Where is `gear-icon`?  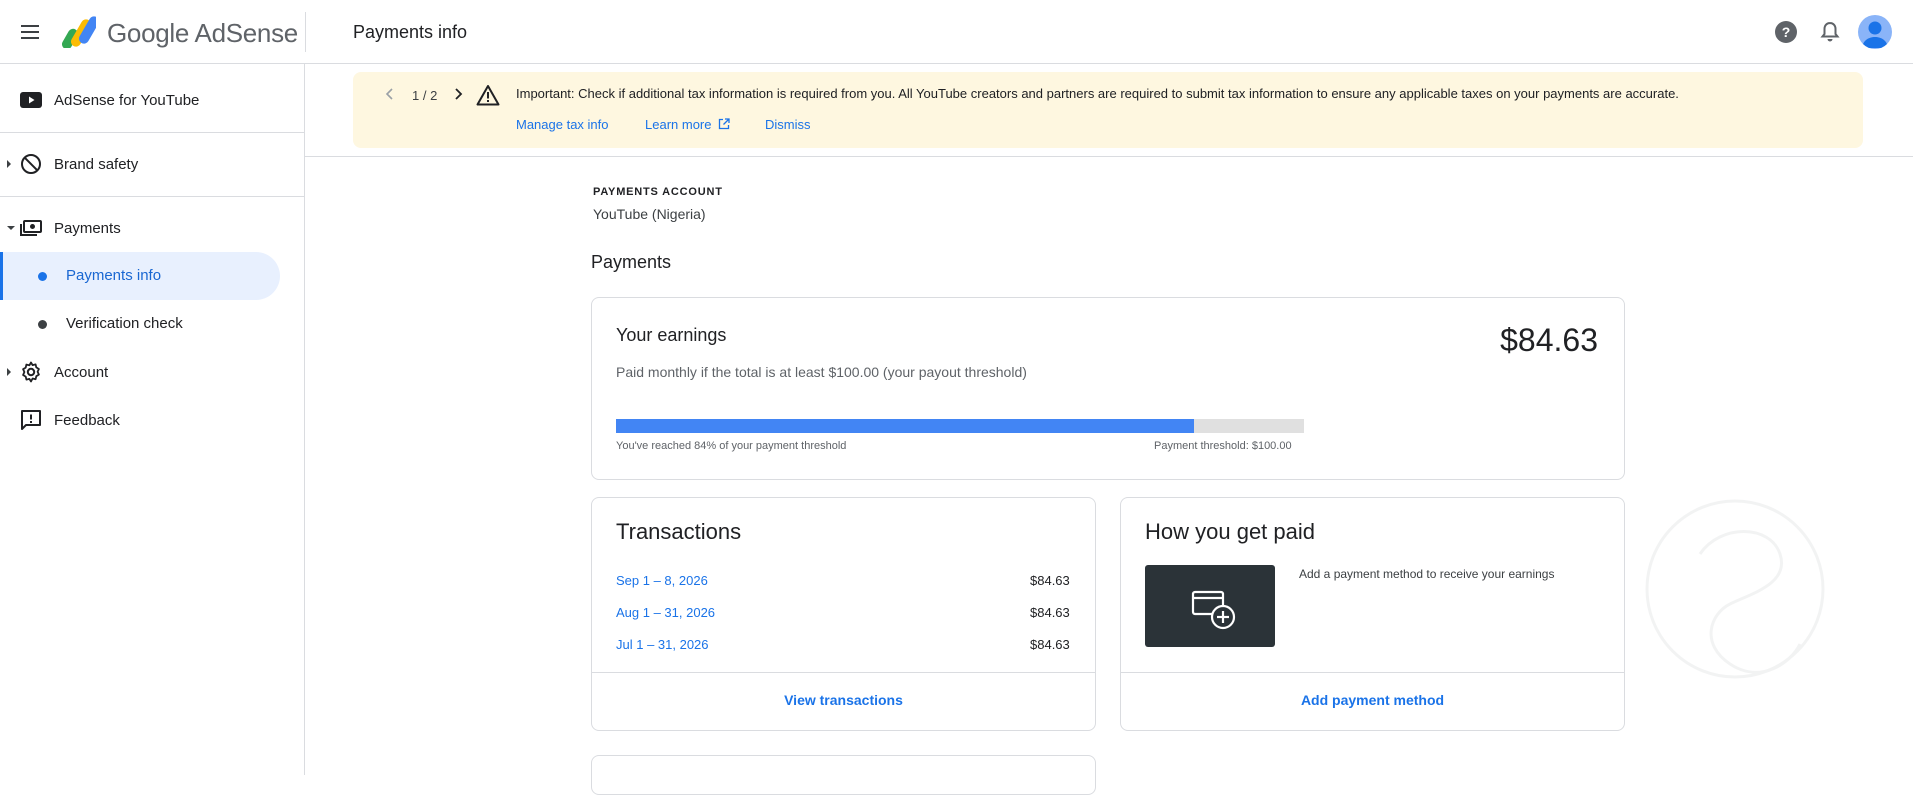
gear-icon is located at coordinates (31, 372).